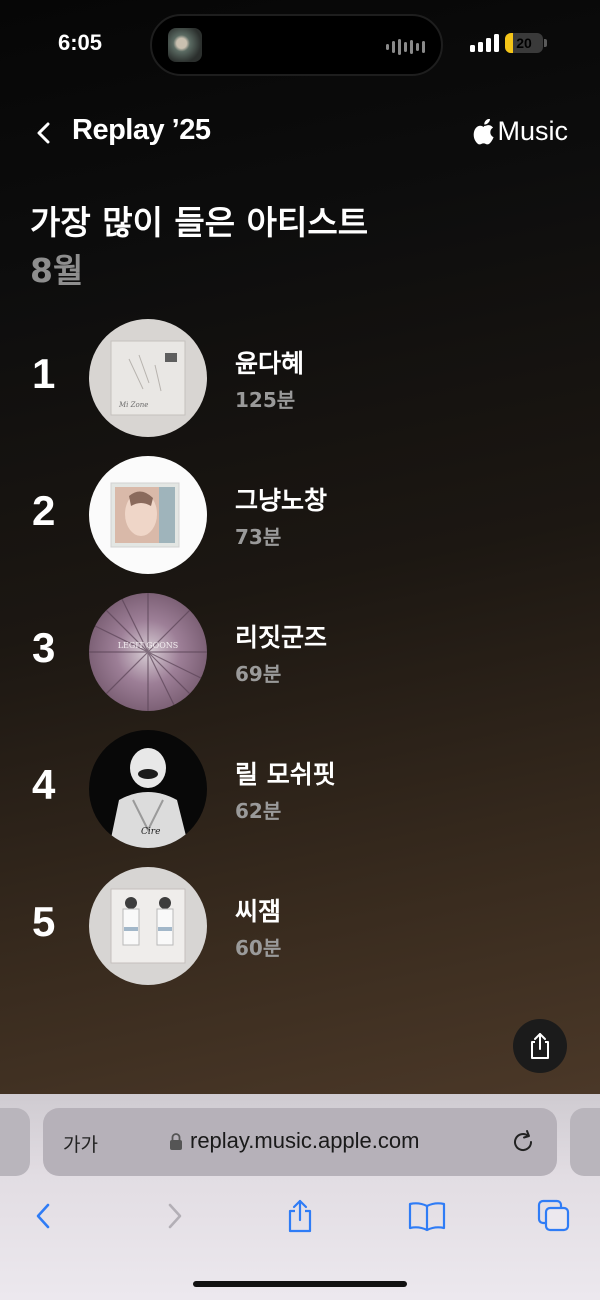 The width and height of the screenshot is (600, 1300). What do you see at coordinates (258, 911) in the screenshot?
I see `artist-name: 씨잼` at bounding box center [258, 911].